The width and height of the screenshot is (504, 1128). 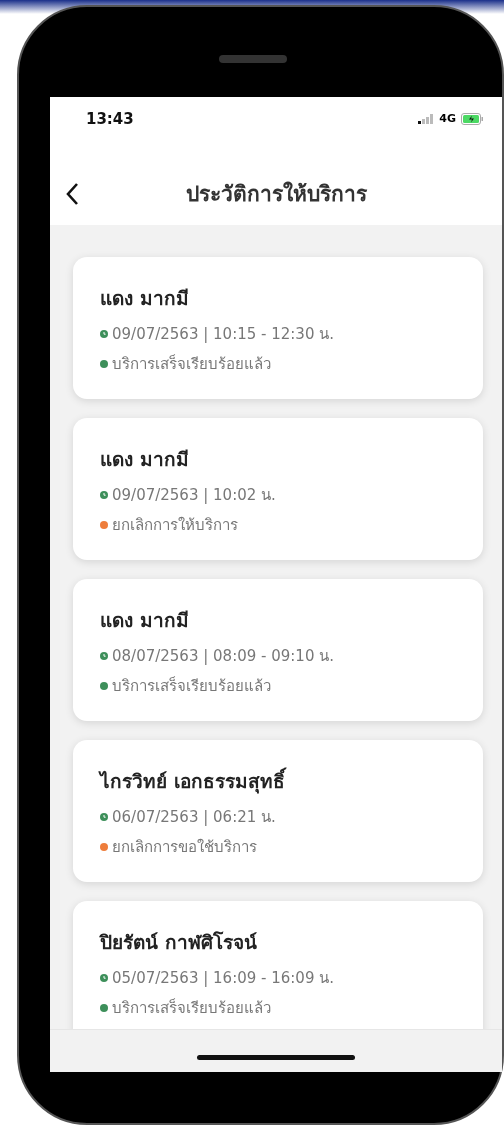 I want to click on history-card: แดง มากมี 09/07/2563 | 10:15 - 12:30 น. บริการเสร็จเรียบร้อยแล้ว, so click(x=278, y=328).